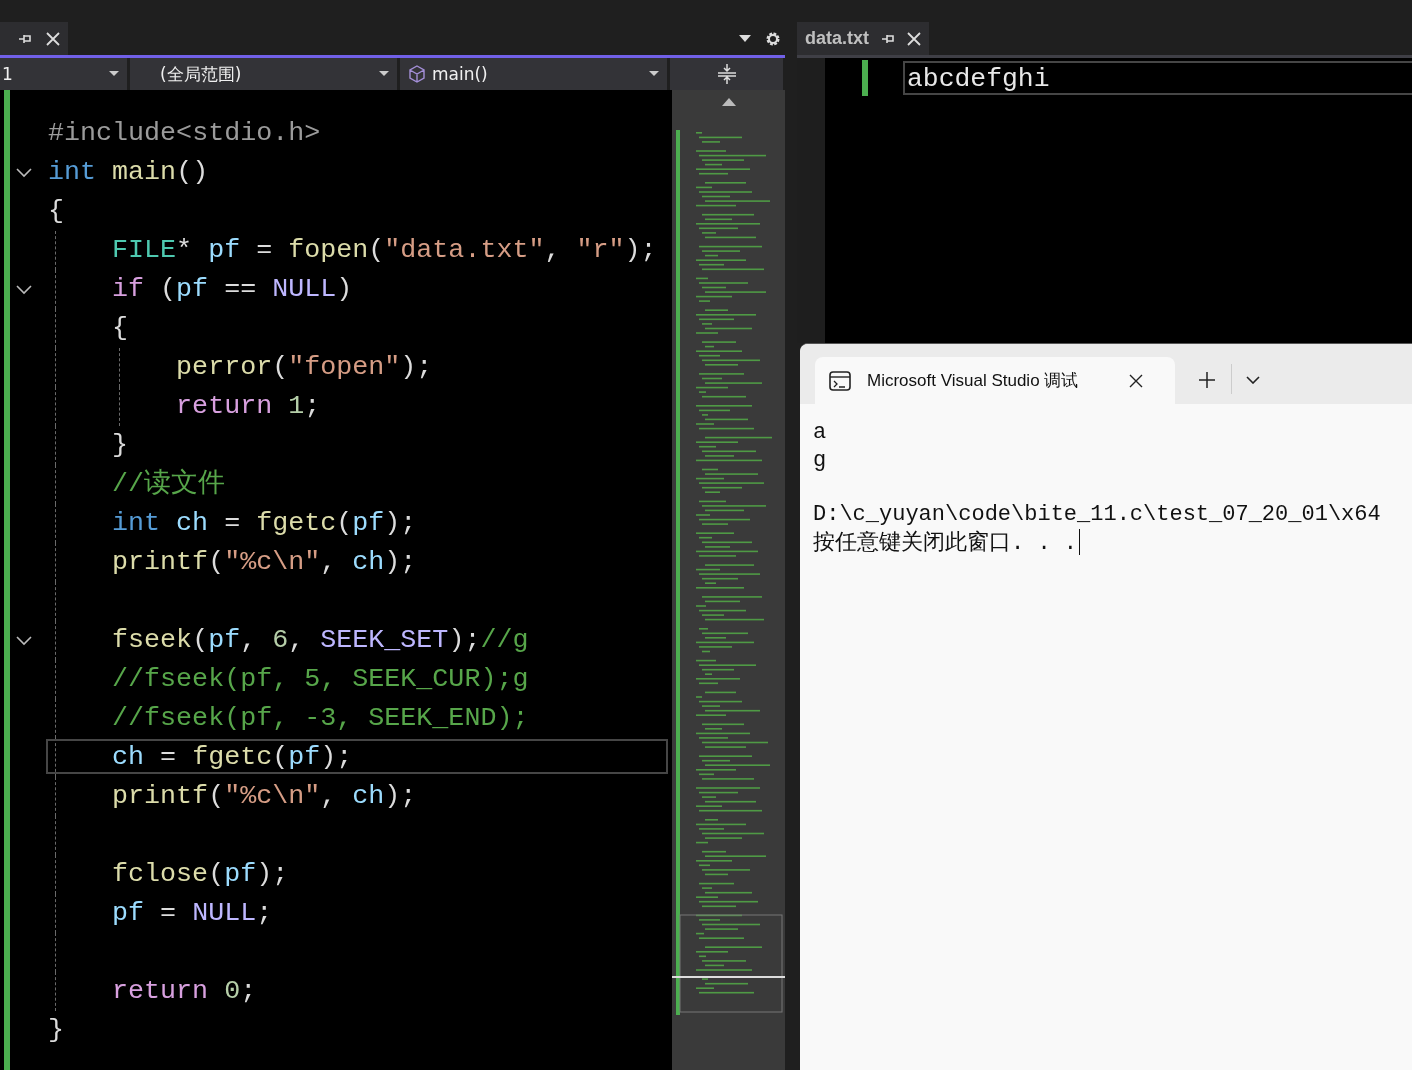  I want to click on code-line: if (pf == NULL), so click(232, 289).